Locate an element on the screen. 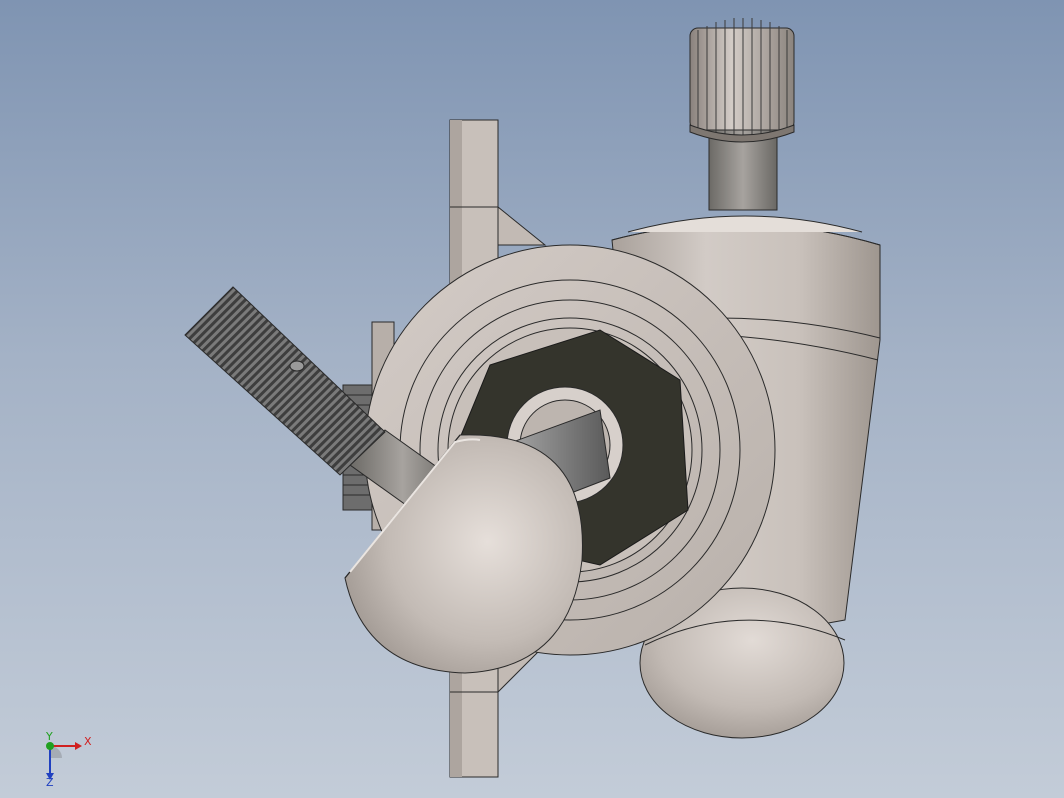  orientation-triad: X Y Z is located at coordinates (68, 758).